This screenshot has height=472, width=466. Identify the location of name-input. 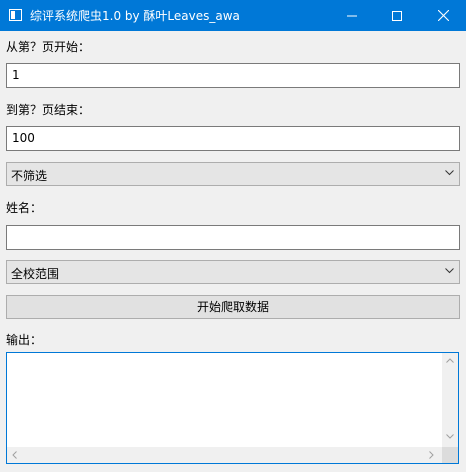
(233, 237).